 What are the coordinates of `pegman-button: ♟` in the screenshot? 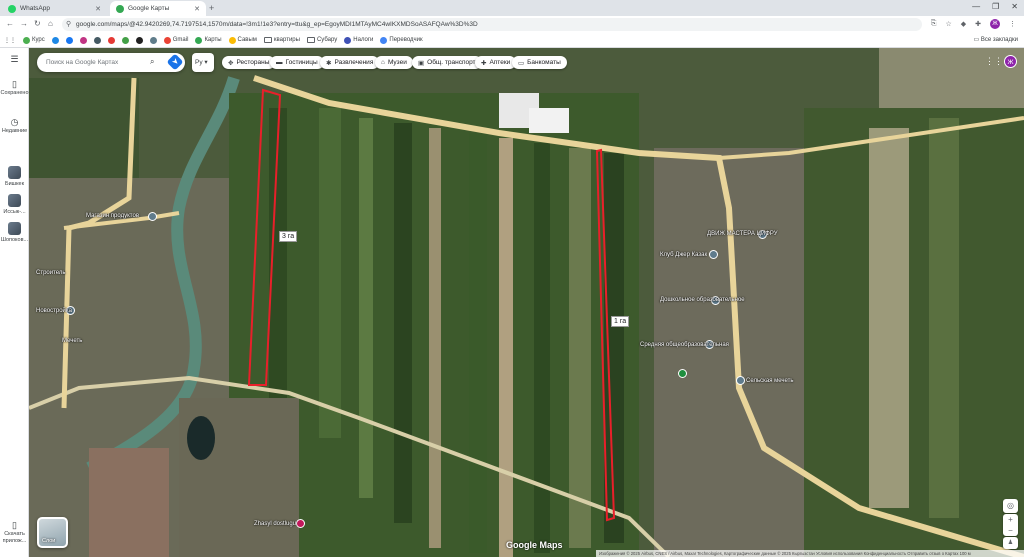 It's located at (1010, 543).